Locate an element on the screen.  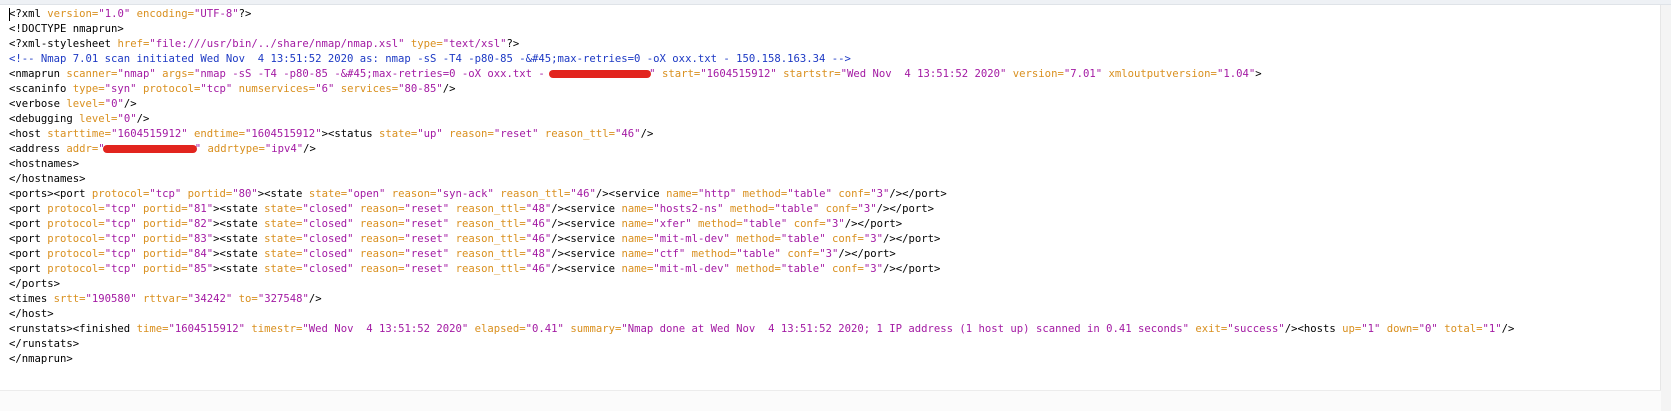
code-line: <?xml version="1.0" encoding="UTF-8"?> is located at coordinates (761, 14).